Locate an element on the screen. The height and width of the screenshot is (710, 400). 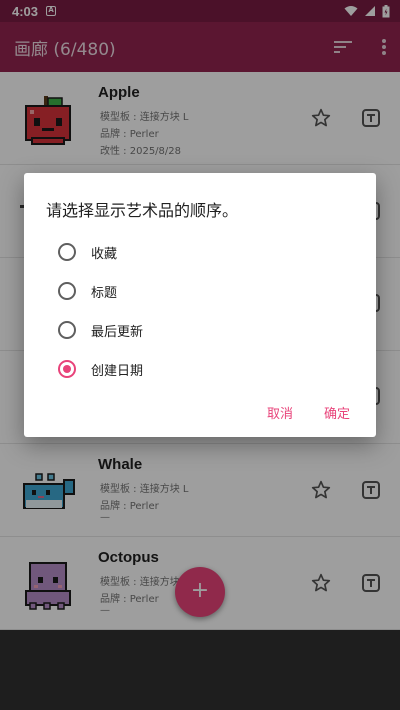
sort-option-last-updated: 最后更新 is located at coordinates (100, 330).